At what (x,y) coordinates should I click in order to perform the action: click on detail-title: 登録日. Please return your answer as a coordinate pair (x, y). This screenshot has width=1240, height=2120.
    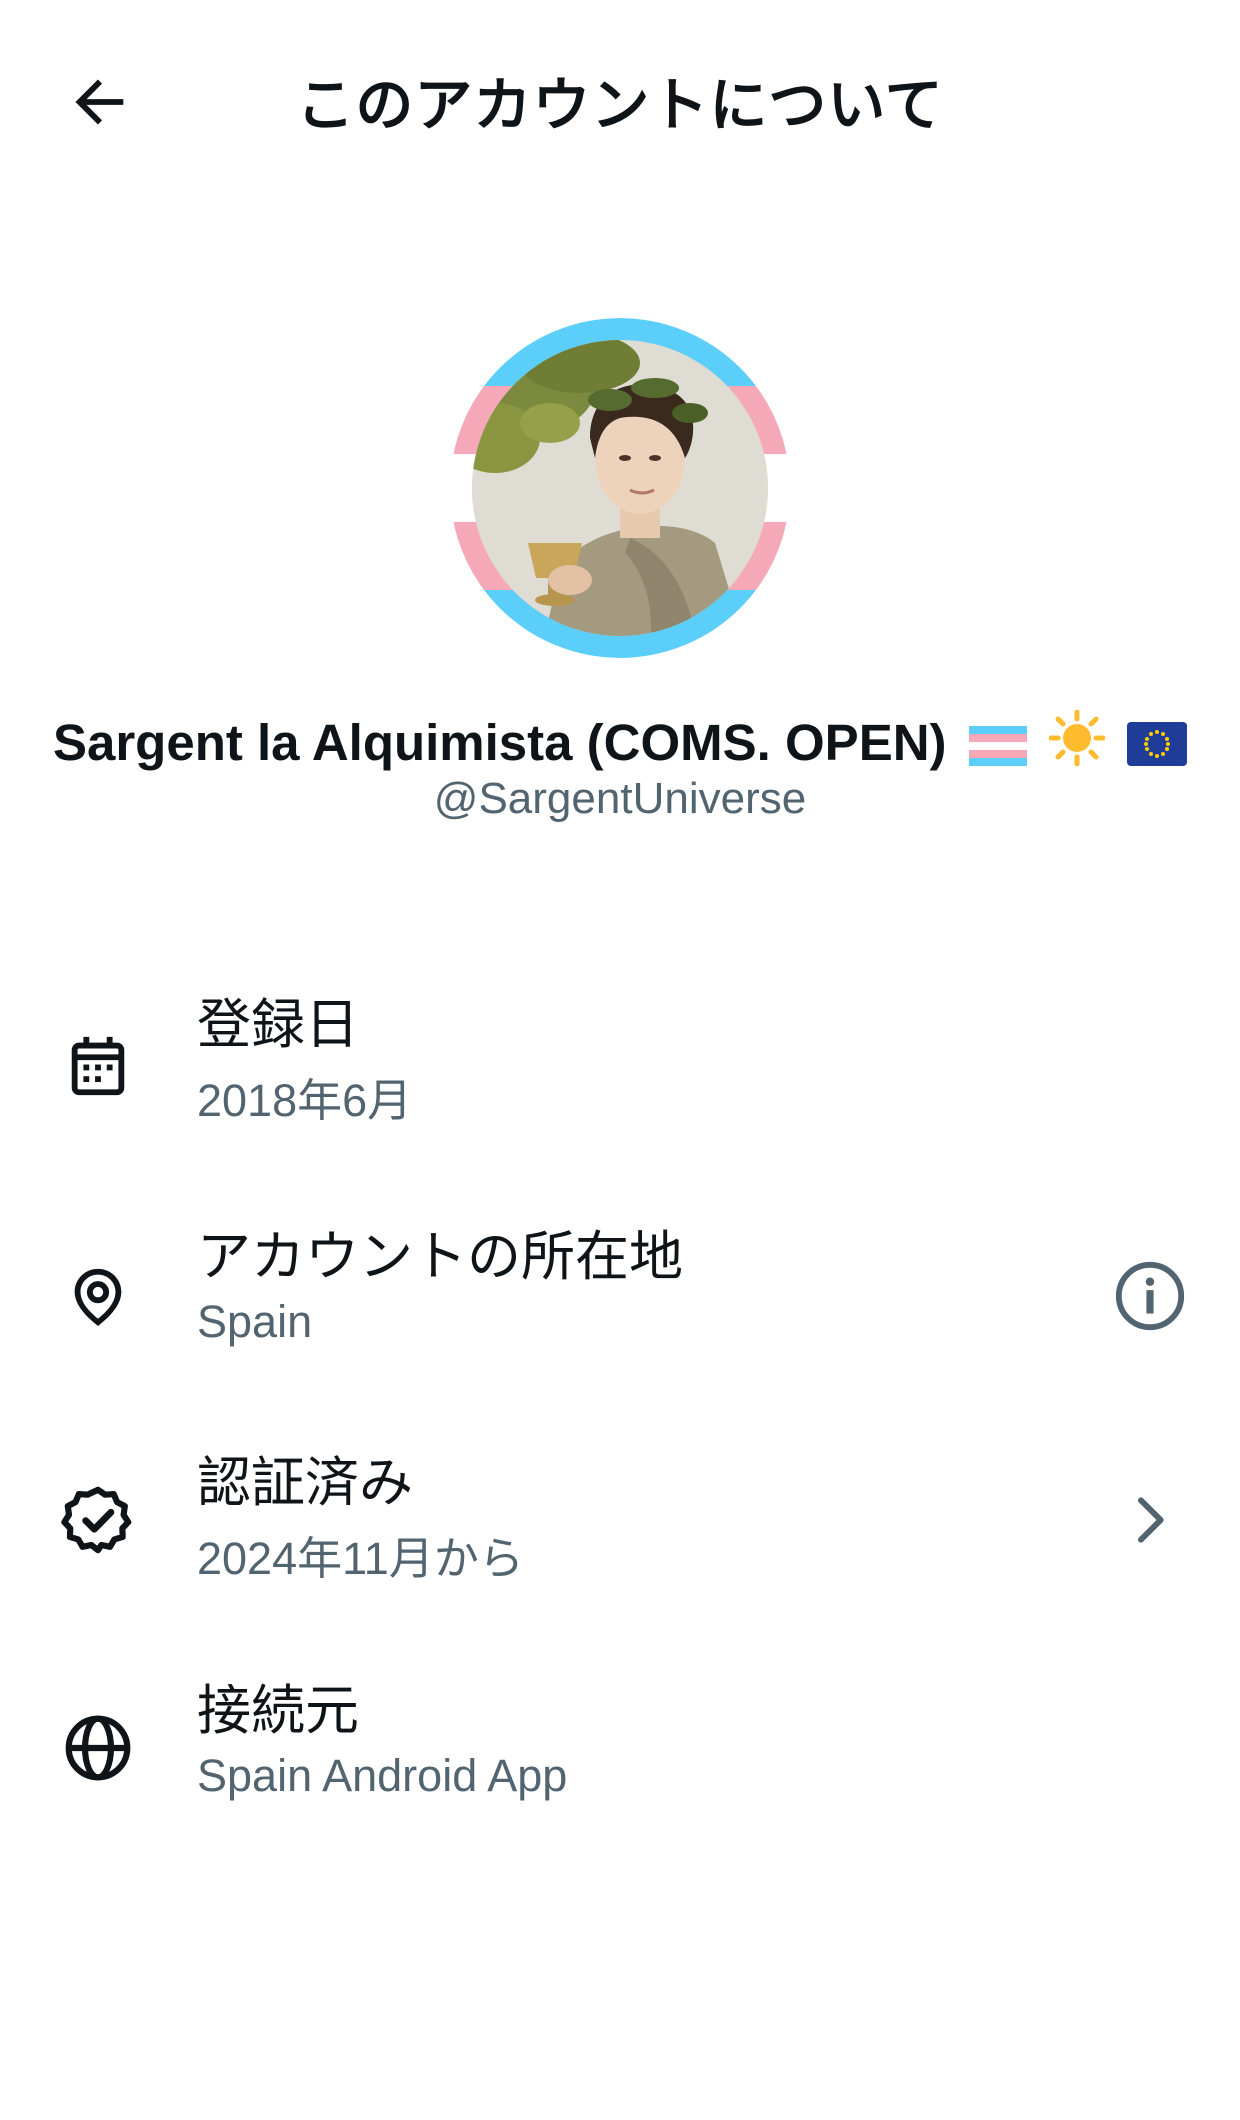
    Looking at the image, I should click on (278, 1024).